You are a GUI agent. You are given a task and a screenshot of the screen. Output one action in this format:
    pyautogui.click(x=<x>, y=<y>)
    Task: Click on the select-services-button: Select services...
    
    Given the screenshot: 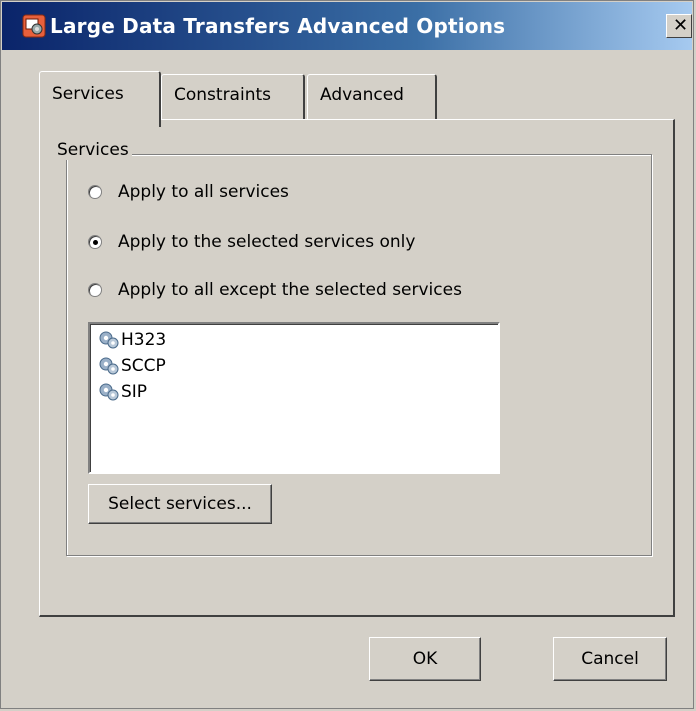 What is the action you would take?
    pyautogui.click(x=180, y=504)
    